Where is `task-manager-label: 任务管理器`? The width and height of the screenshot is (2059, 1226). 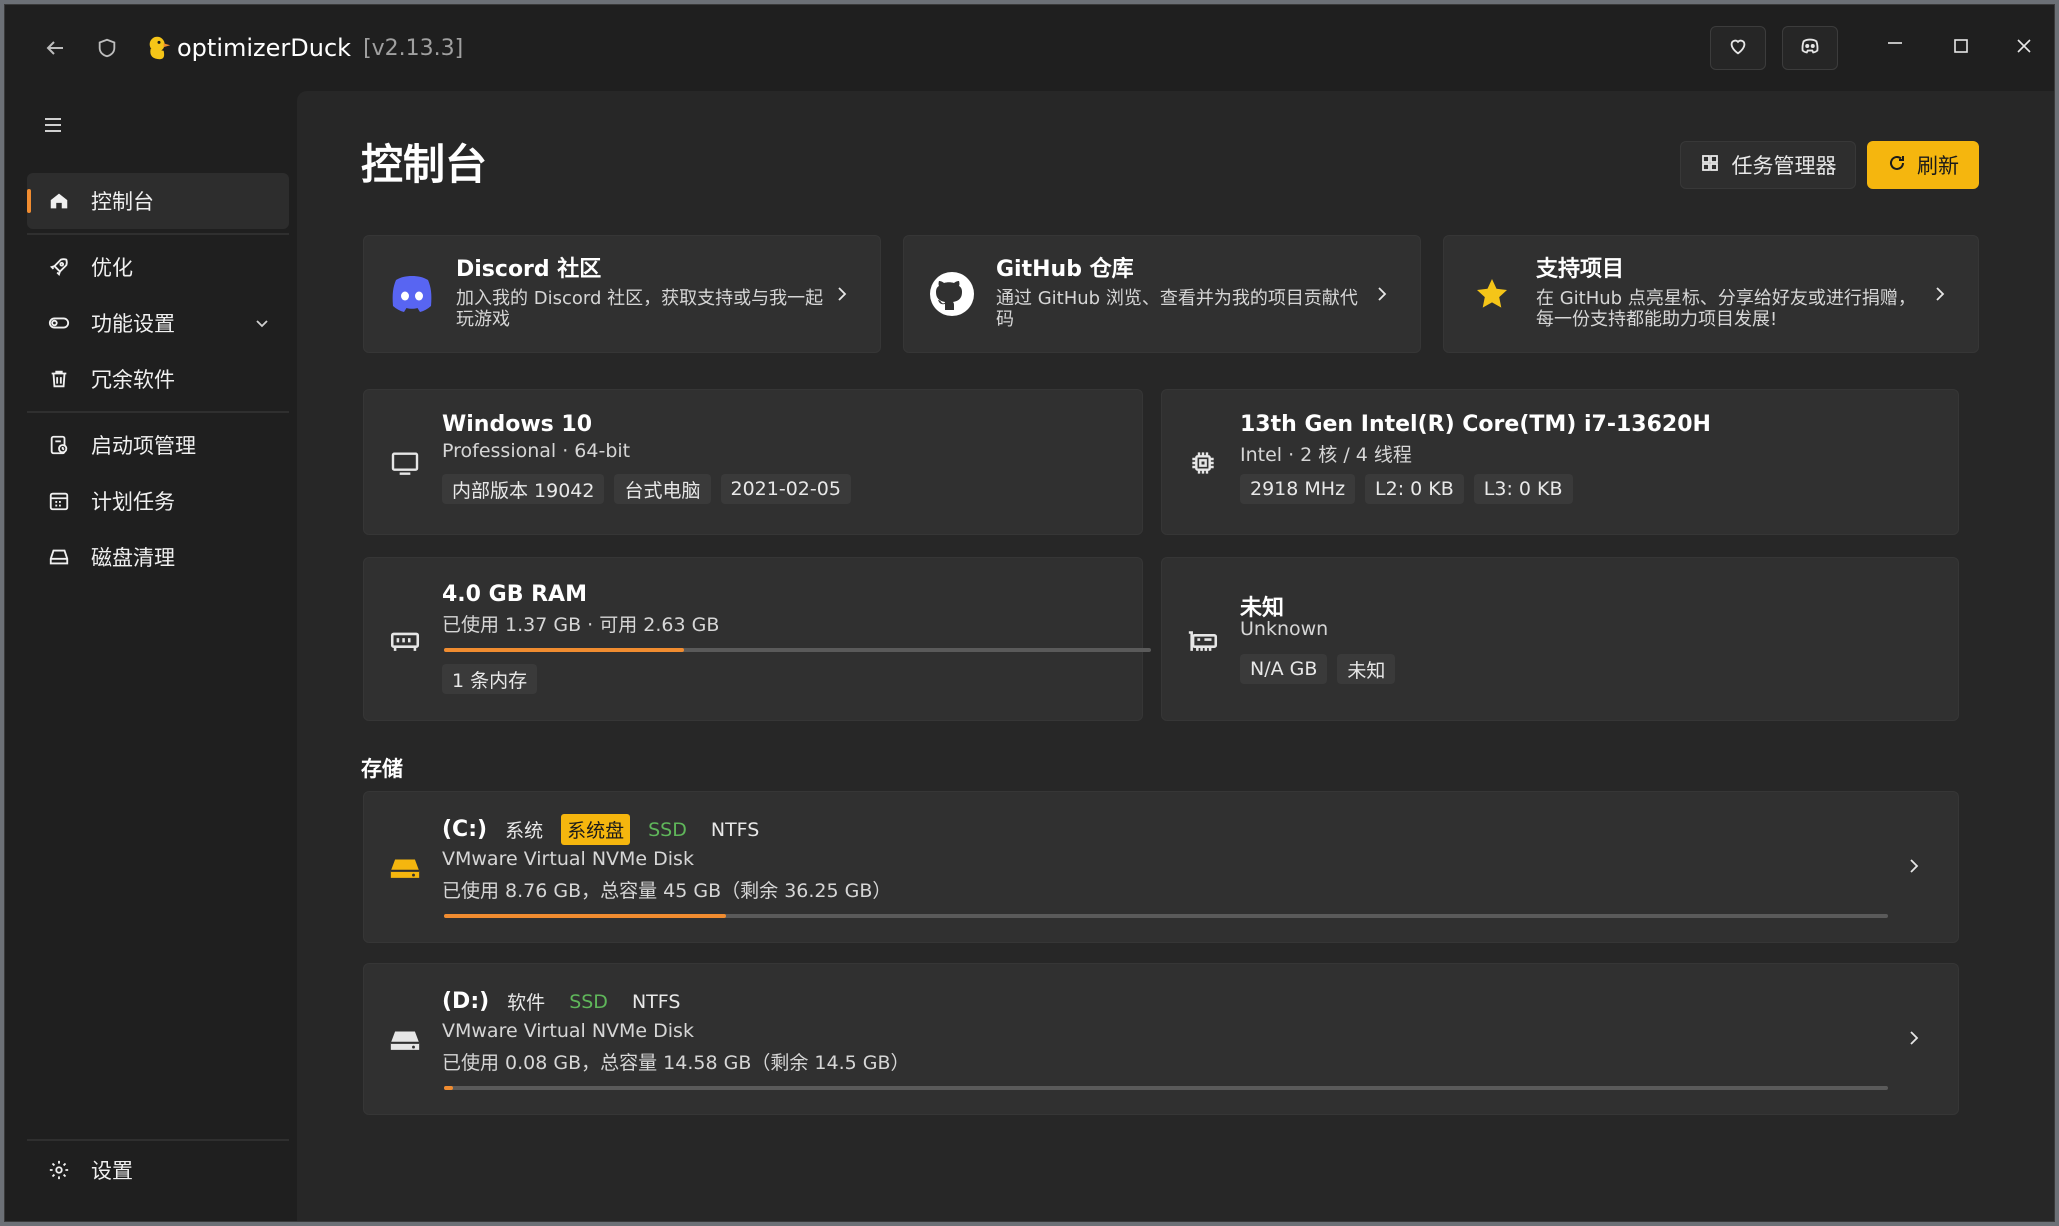
task-manager-label: 任务管理器 is located at coordinates (1784, 166).